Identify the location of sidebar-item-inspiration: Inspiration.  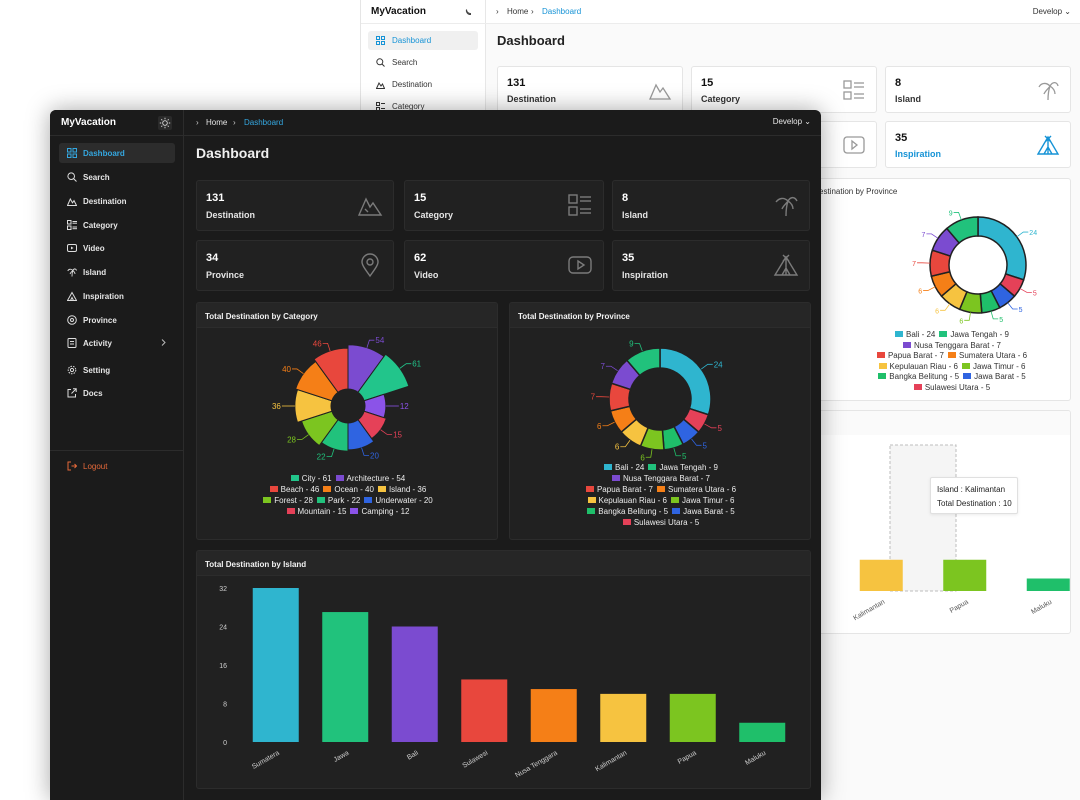
(117, 296).